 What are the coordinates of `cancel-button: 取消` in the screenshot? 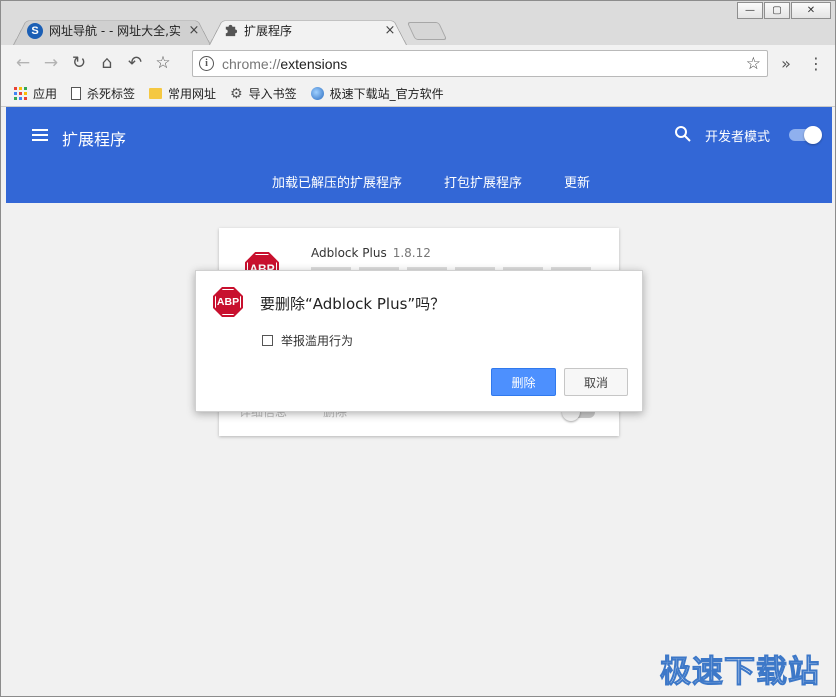 It's located at (596, 382).